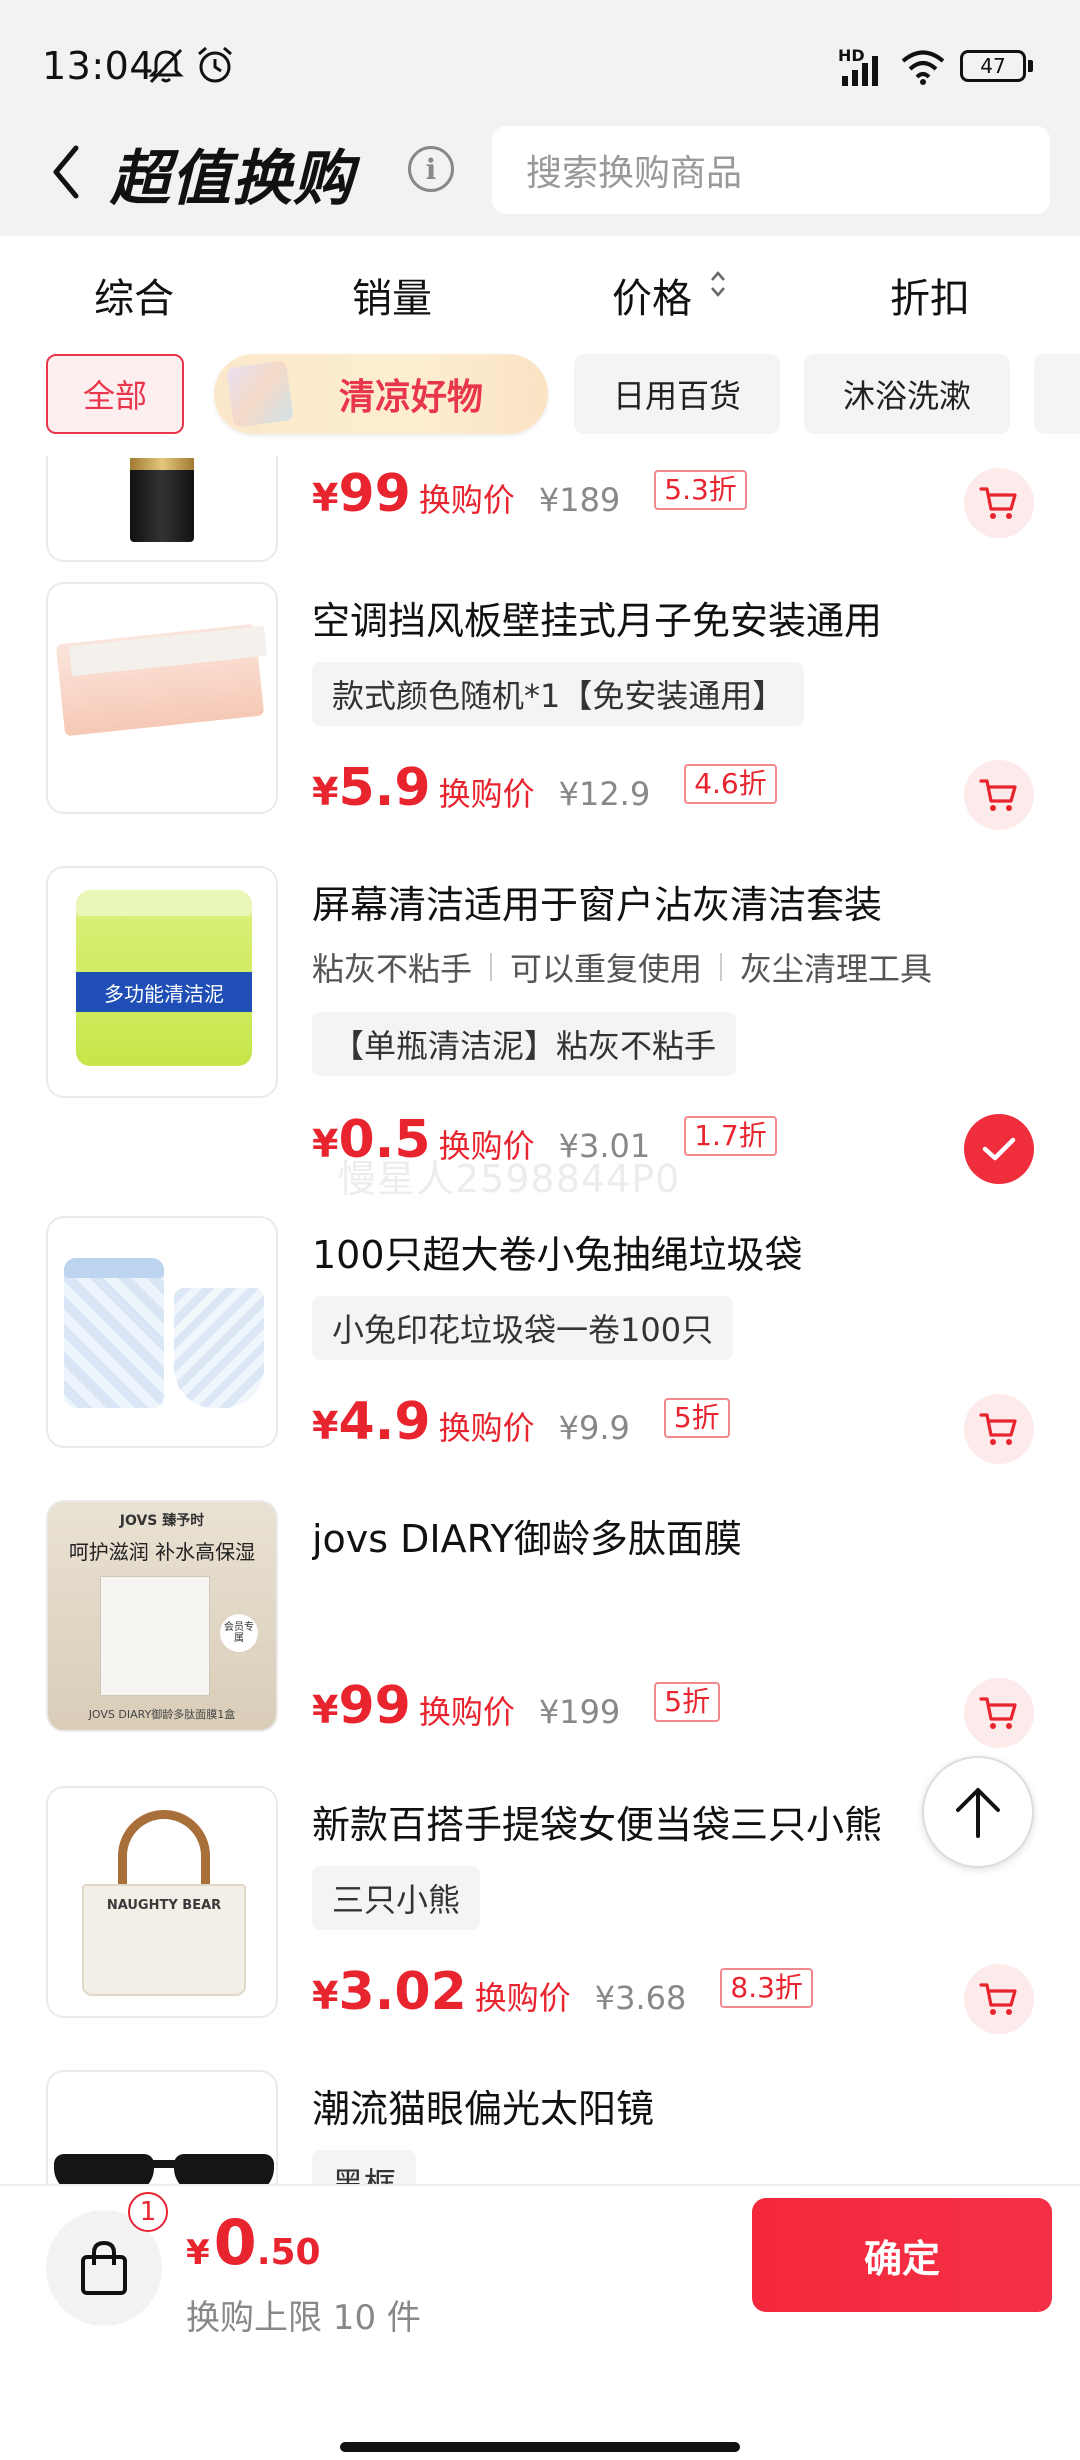  I want to click on tote-handle-image, so click(164, 1850).